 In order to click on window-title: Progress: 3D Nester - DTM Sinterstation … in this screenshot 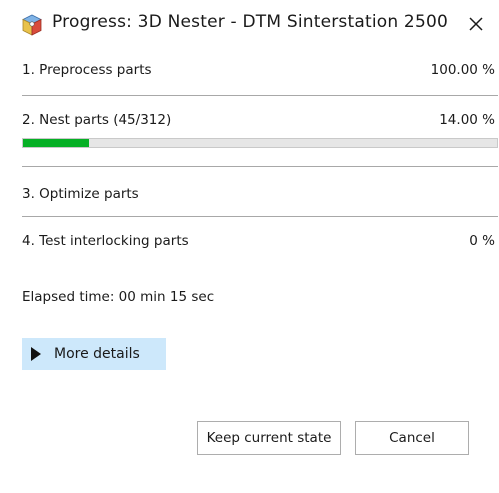, I will do `click(252, 22)`.